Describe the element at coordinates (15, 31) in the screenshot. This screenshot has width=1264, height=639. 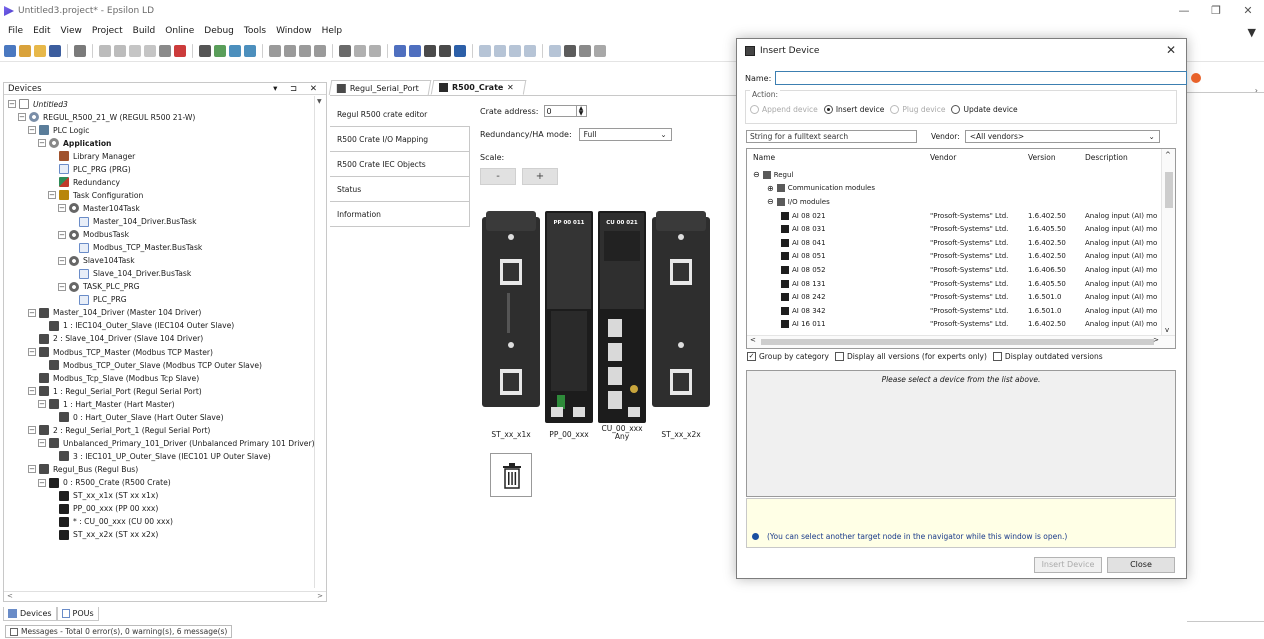
I see `menu-file: File` at that location.